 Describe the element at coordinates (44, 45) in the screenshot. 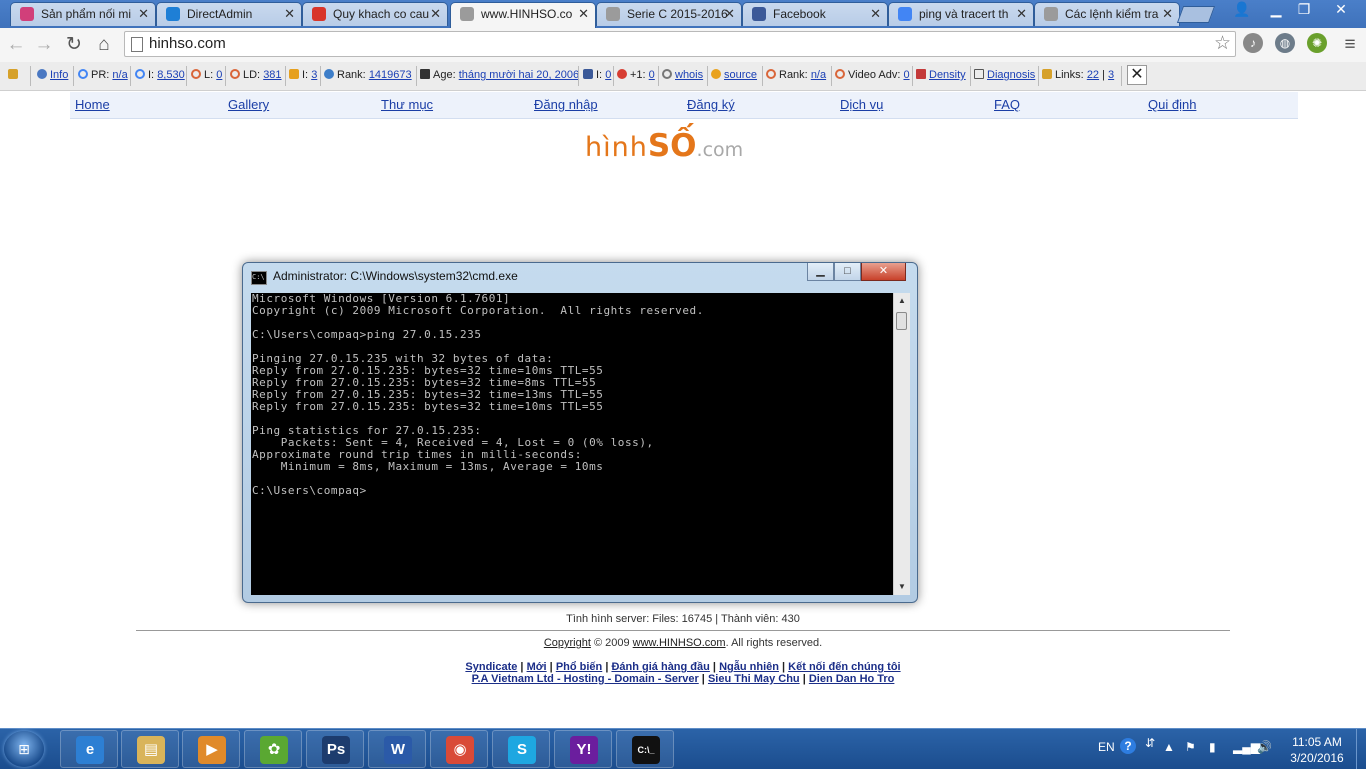

I see `forward-button: →` at that location.